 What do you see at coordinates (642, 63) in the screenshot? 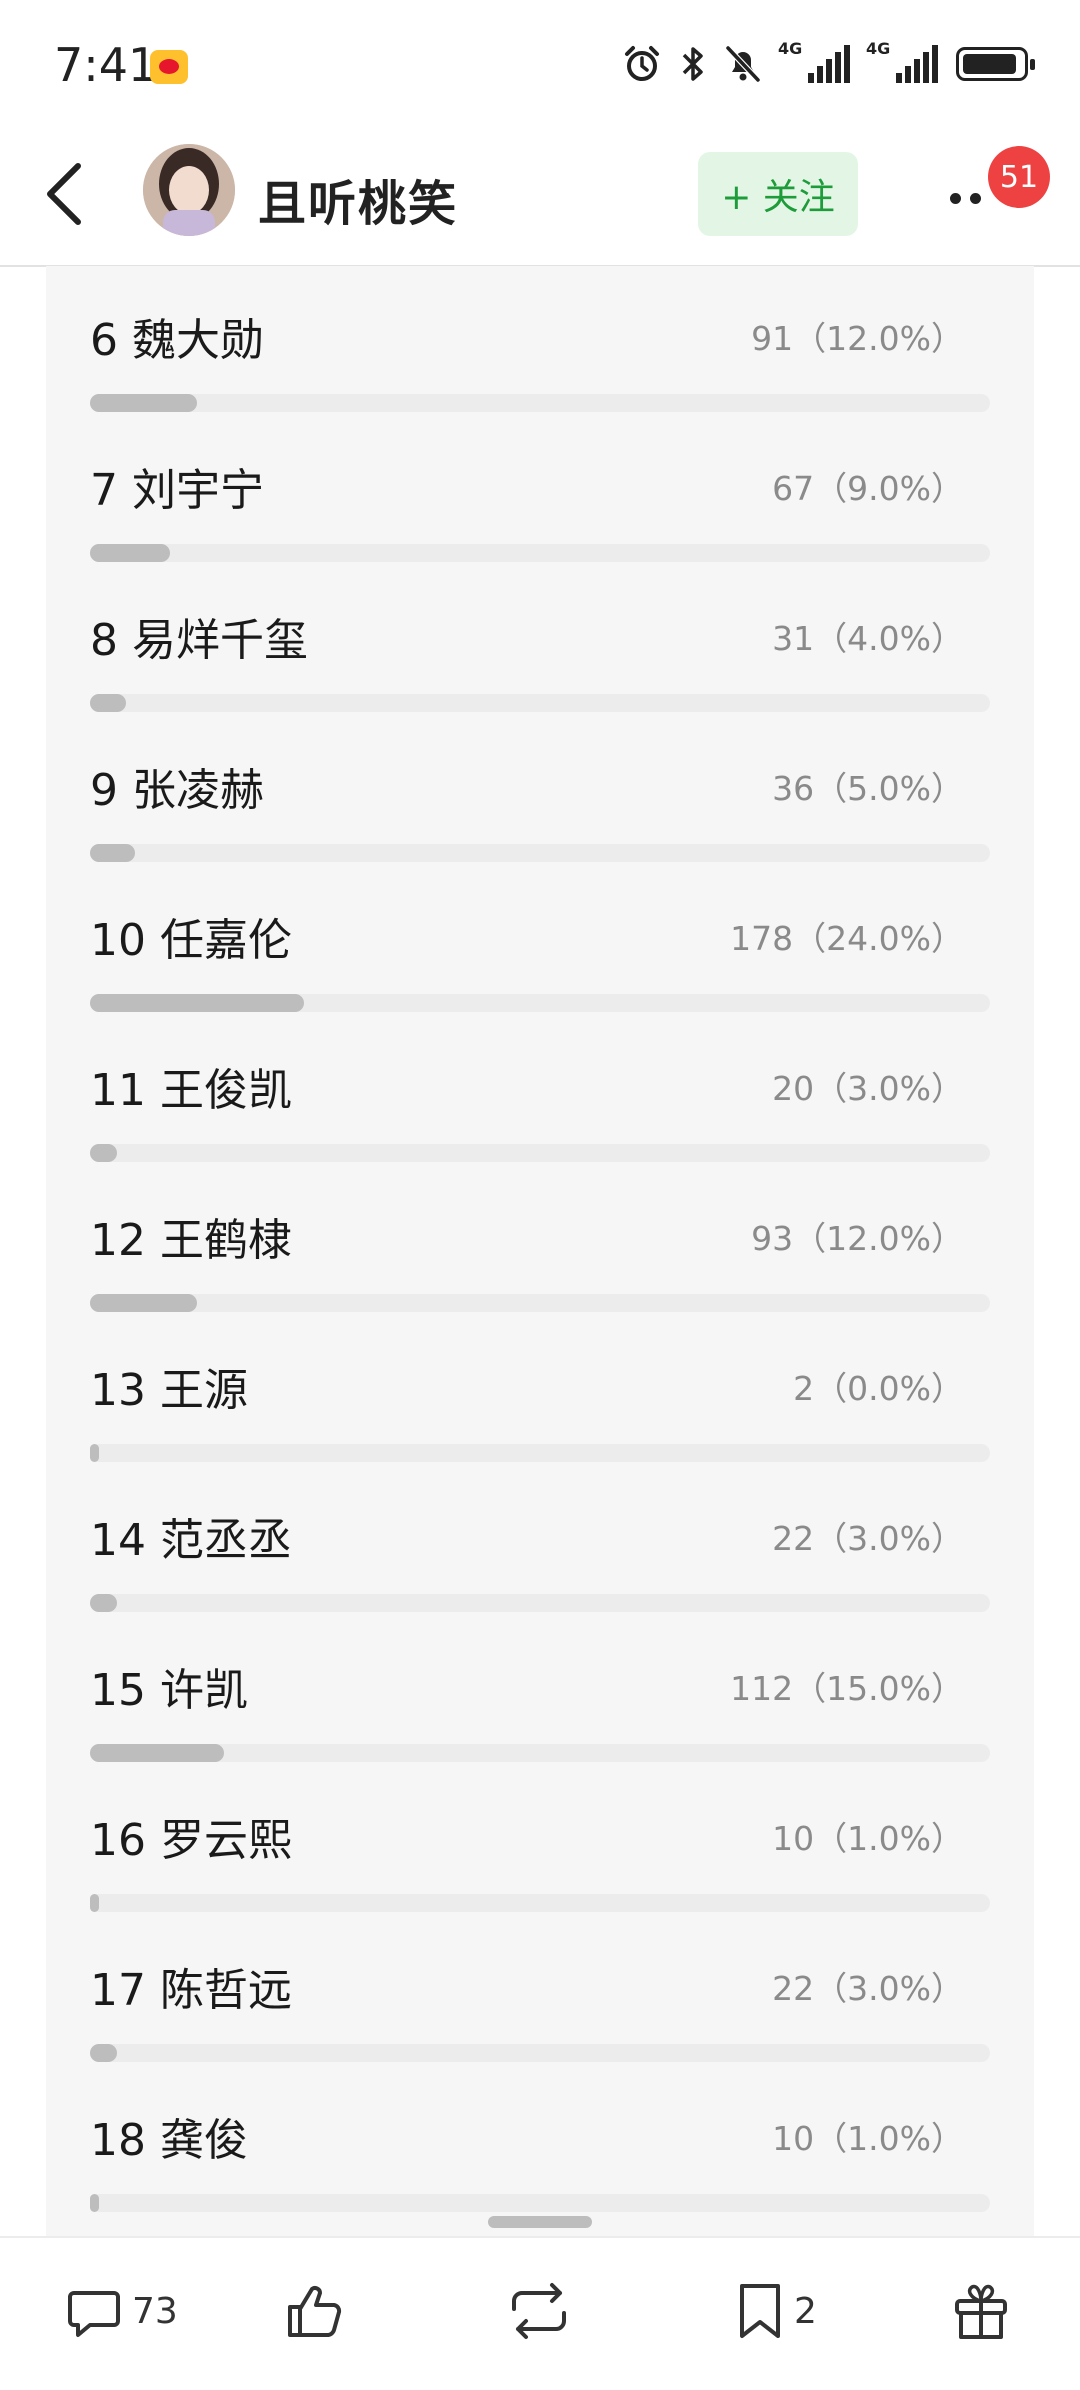
I see `alarm-icon` at bounding box center [642, 63].